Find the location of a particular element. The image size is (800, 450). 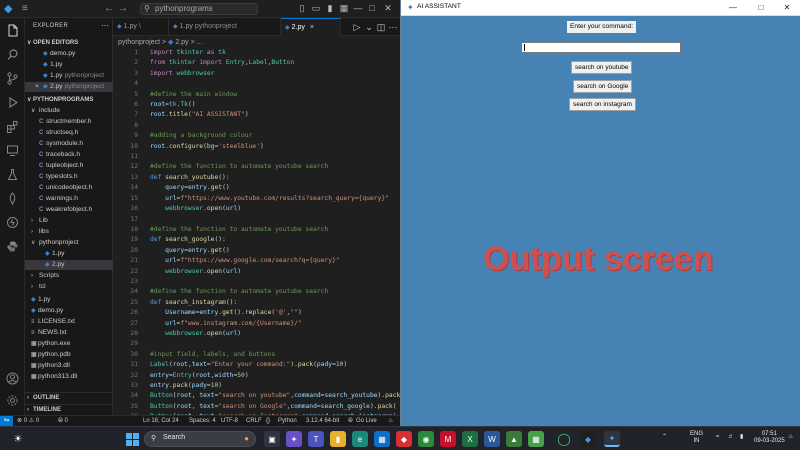

chevron-down-icon: ⌄ is located at coordinates (369, 27).